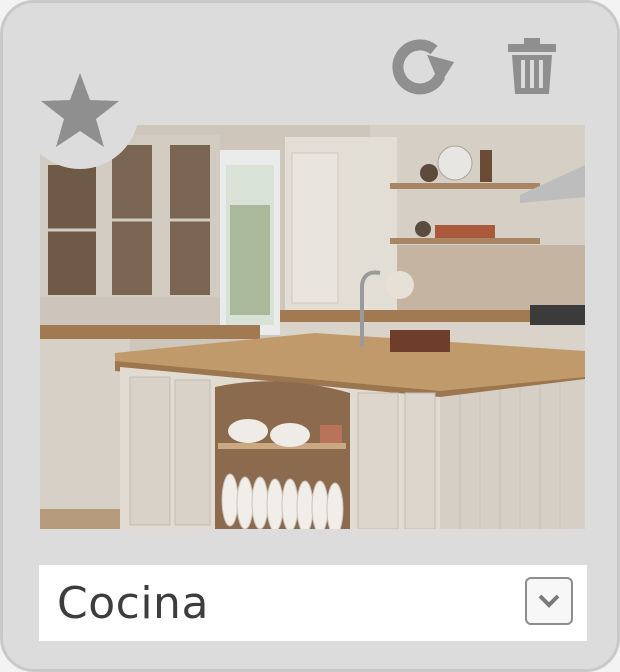  Describe the element at coordinates (133, 603) in the screenshot. I see `room-type-value: Cocina` at that location.